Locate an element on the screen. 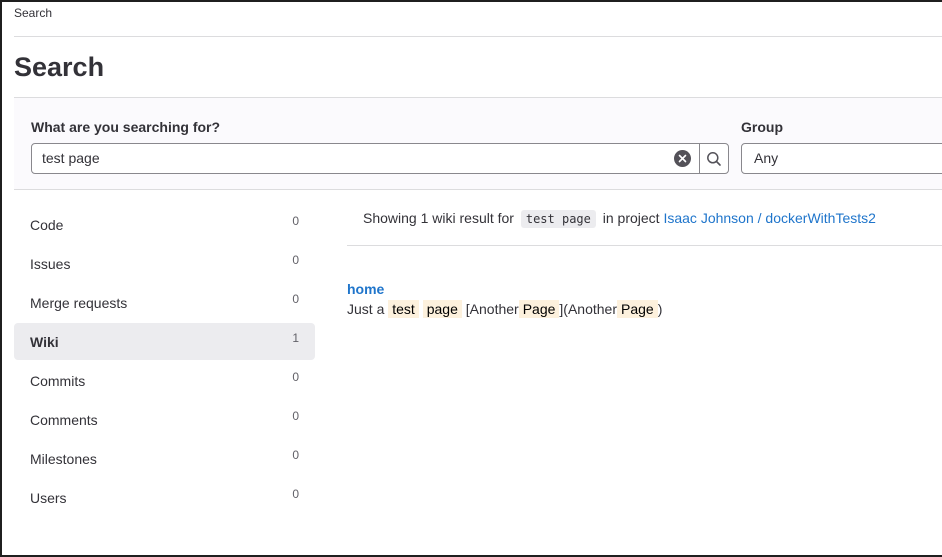 The width and height of the screenshot is (942, 557). results-query-chip: test page is located at coordinates (558, 219).